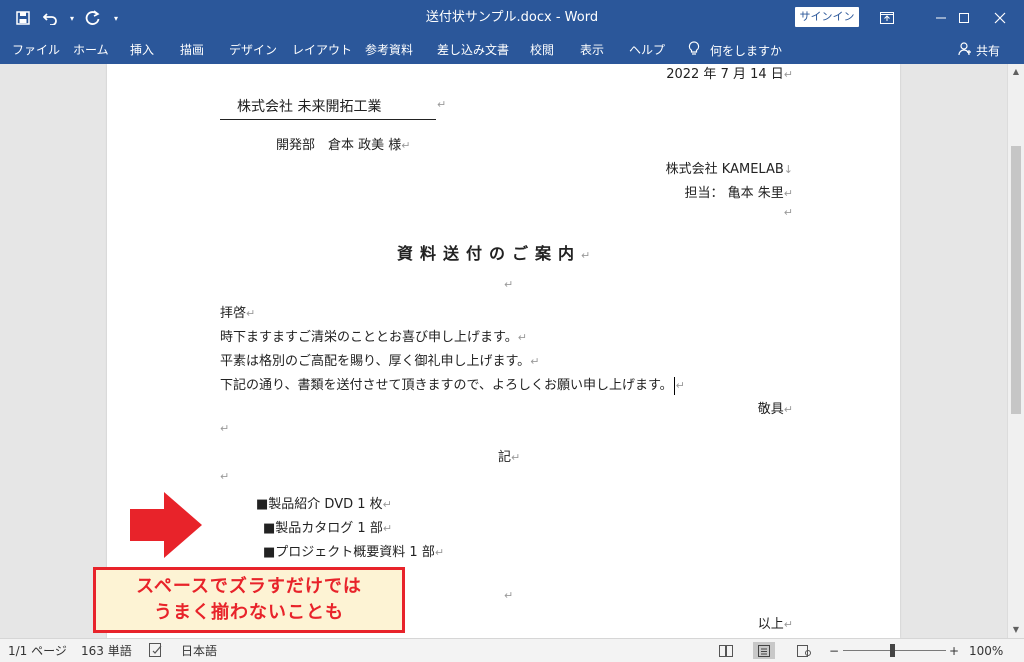 The image size is (1024, 662). Describe the element at coordinates (354, 552) in the screenshot. I see `list-item: ■プロジェクト概要資料 1 部↵` at that location.